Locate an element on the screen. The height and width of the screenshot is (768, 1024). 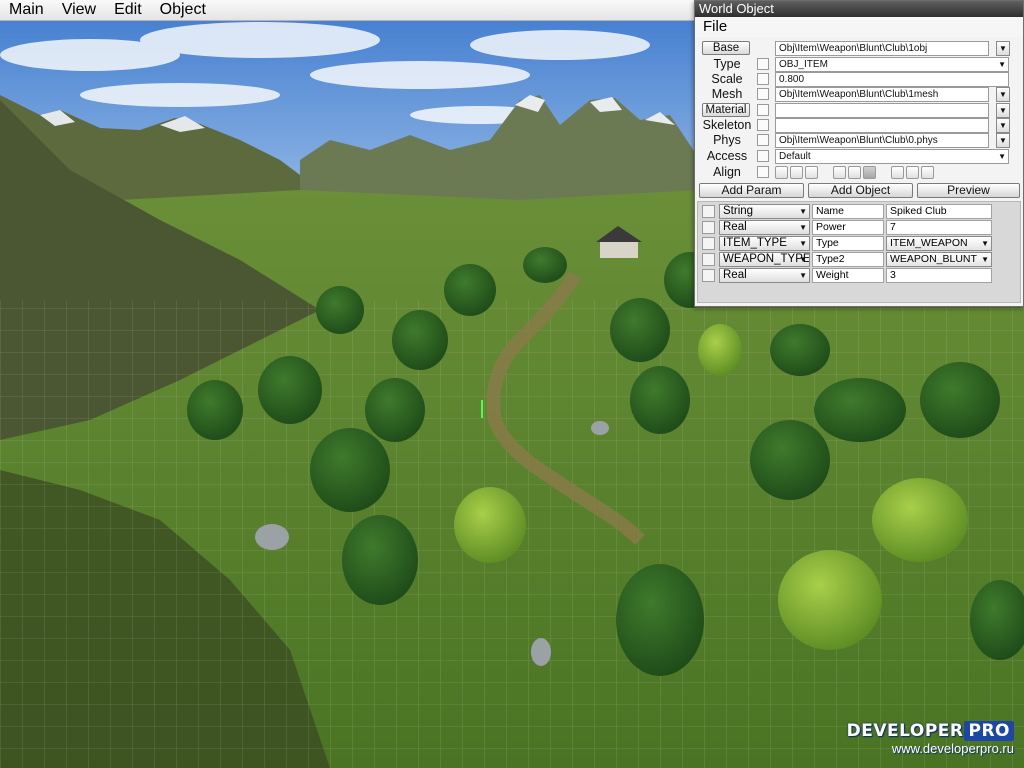
scale-checkbox is located at coordinates (763, 79).